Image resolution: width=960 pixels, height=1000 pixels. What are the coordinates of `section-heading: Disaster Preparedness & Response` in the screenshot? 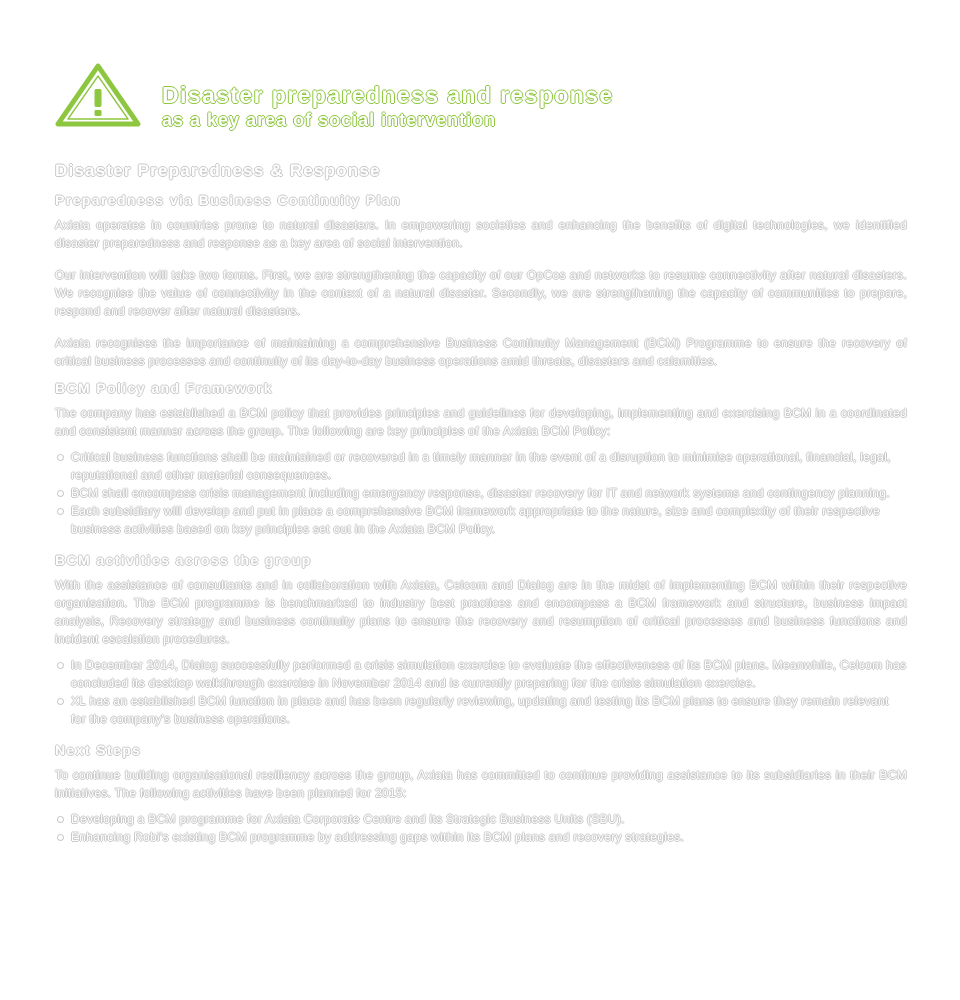 It's located at (218, 170).